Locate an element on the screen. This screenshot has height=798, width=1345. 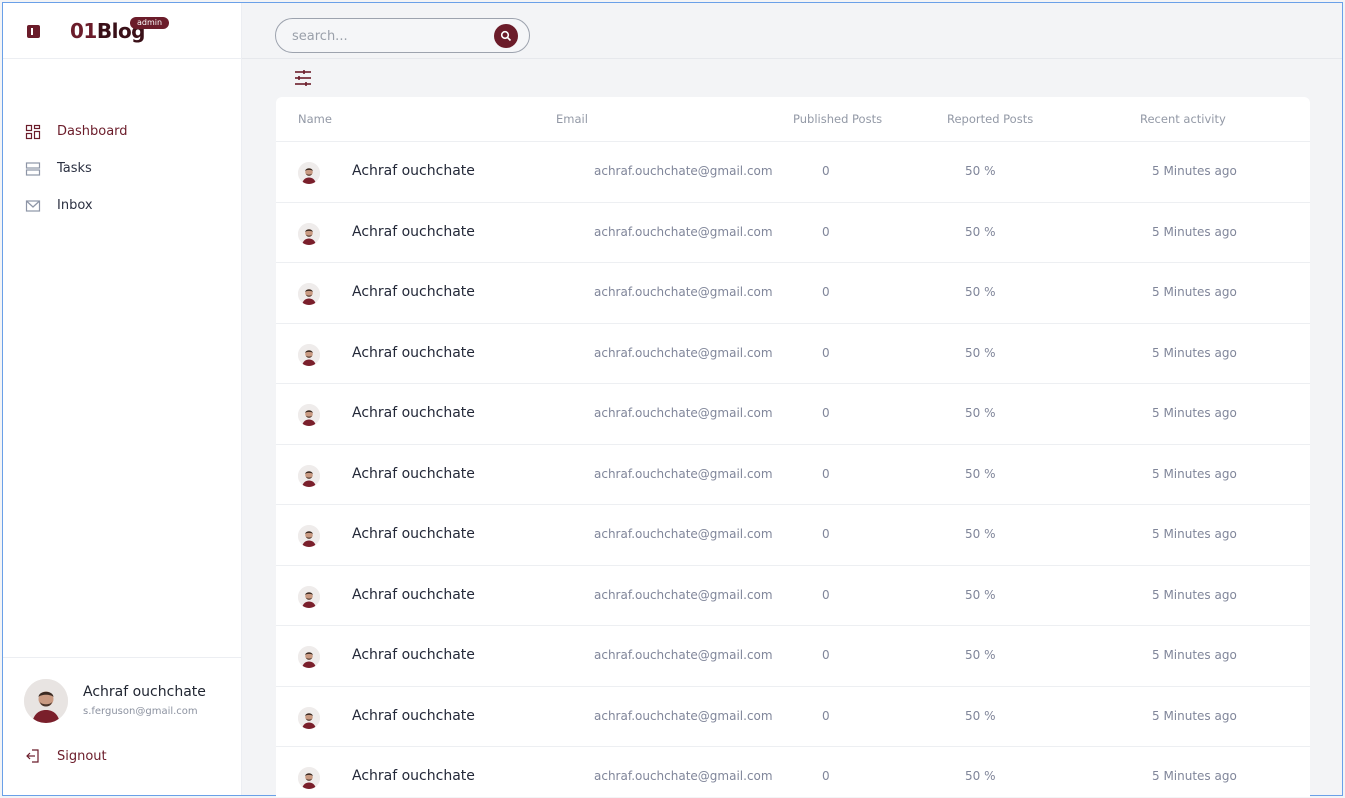
signout-button: Signout is located at coordinates (66, 756).